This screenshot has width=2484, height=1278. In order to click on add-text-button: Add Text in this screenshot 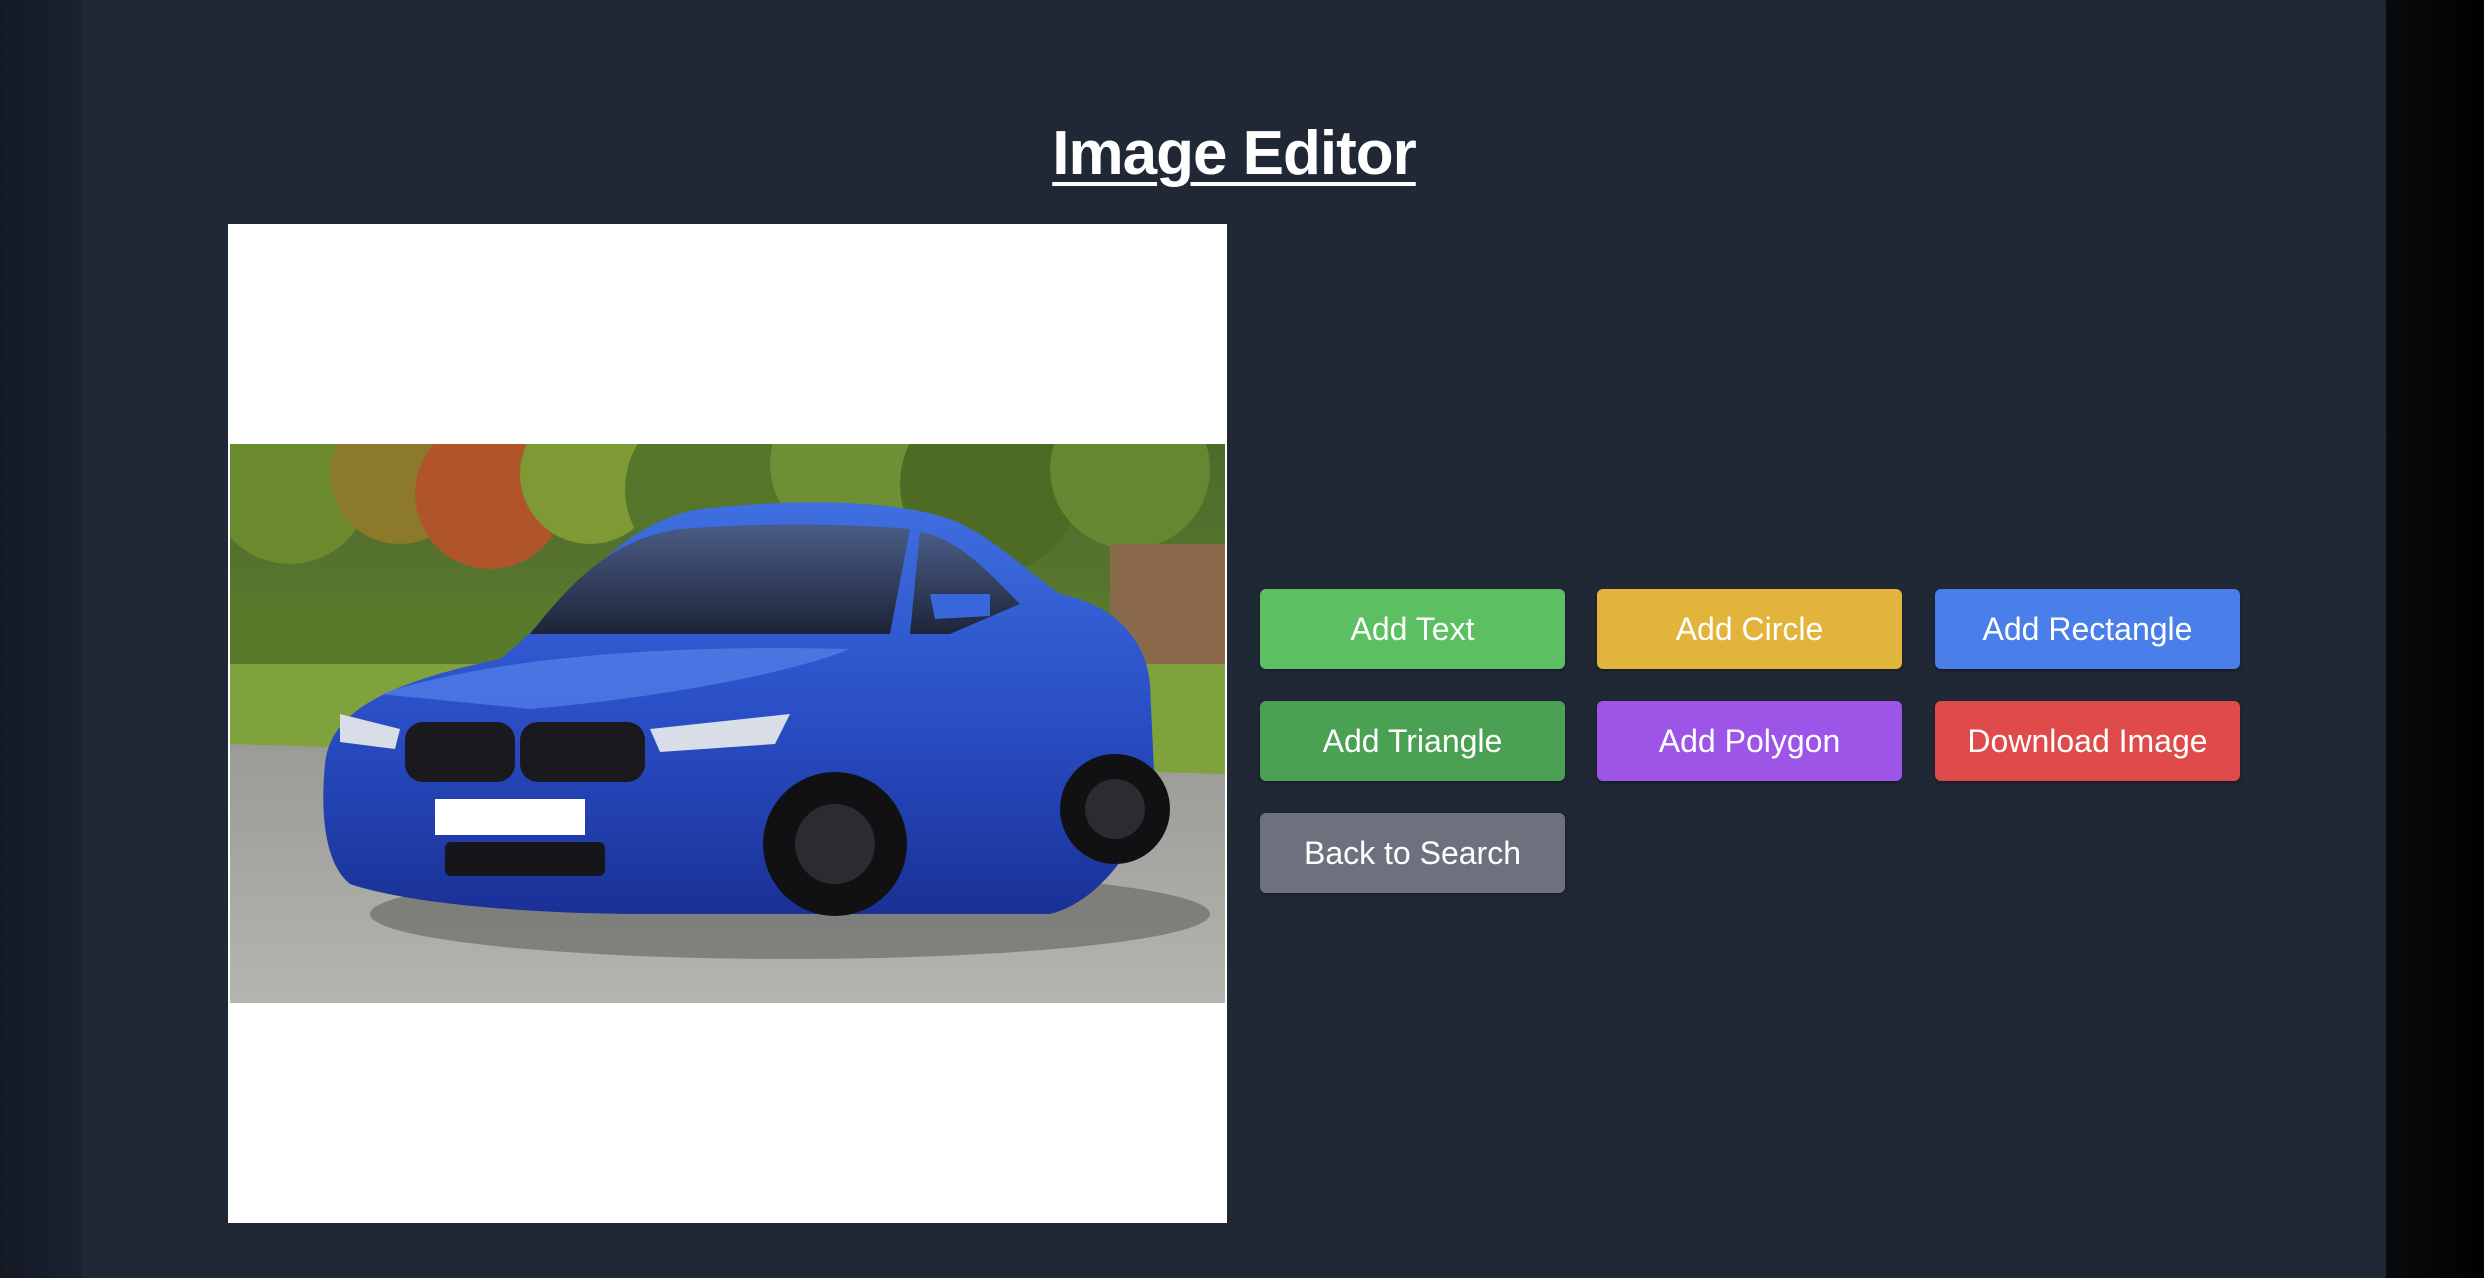, I will do `click(1412, 629)`.